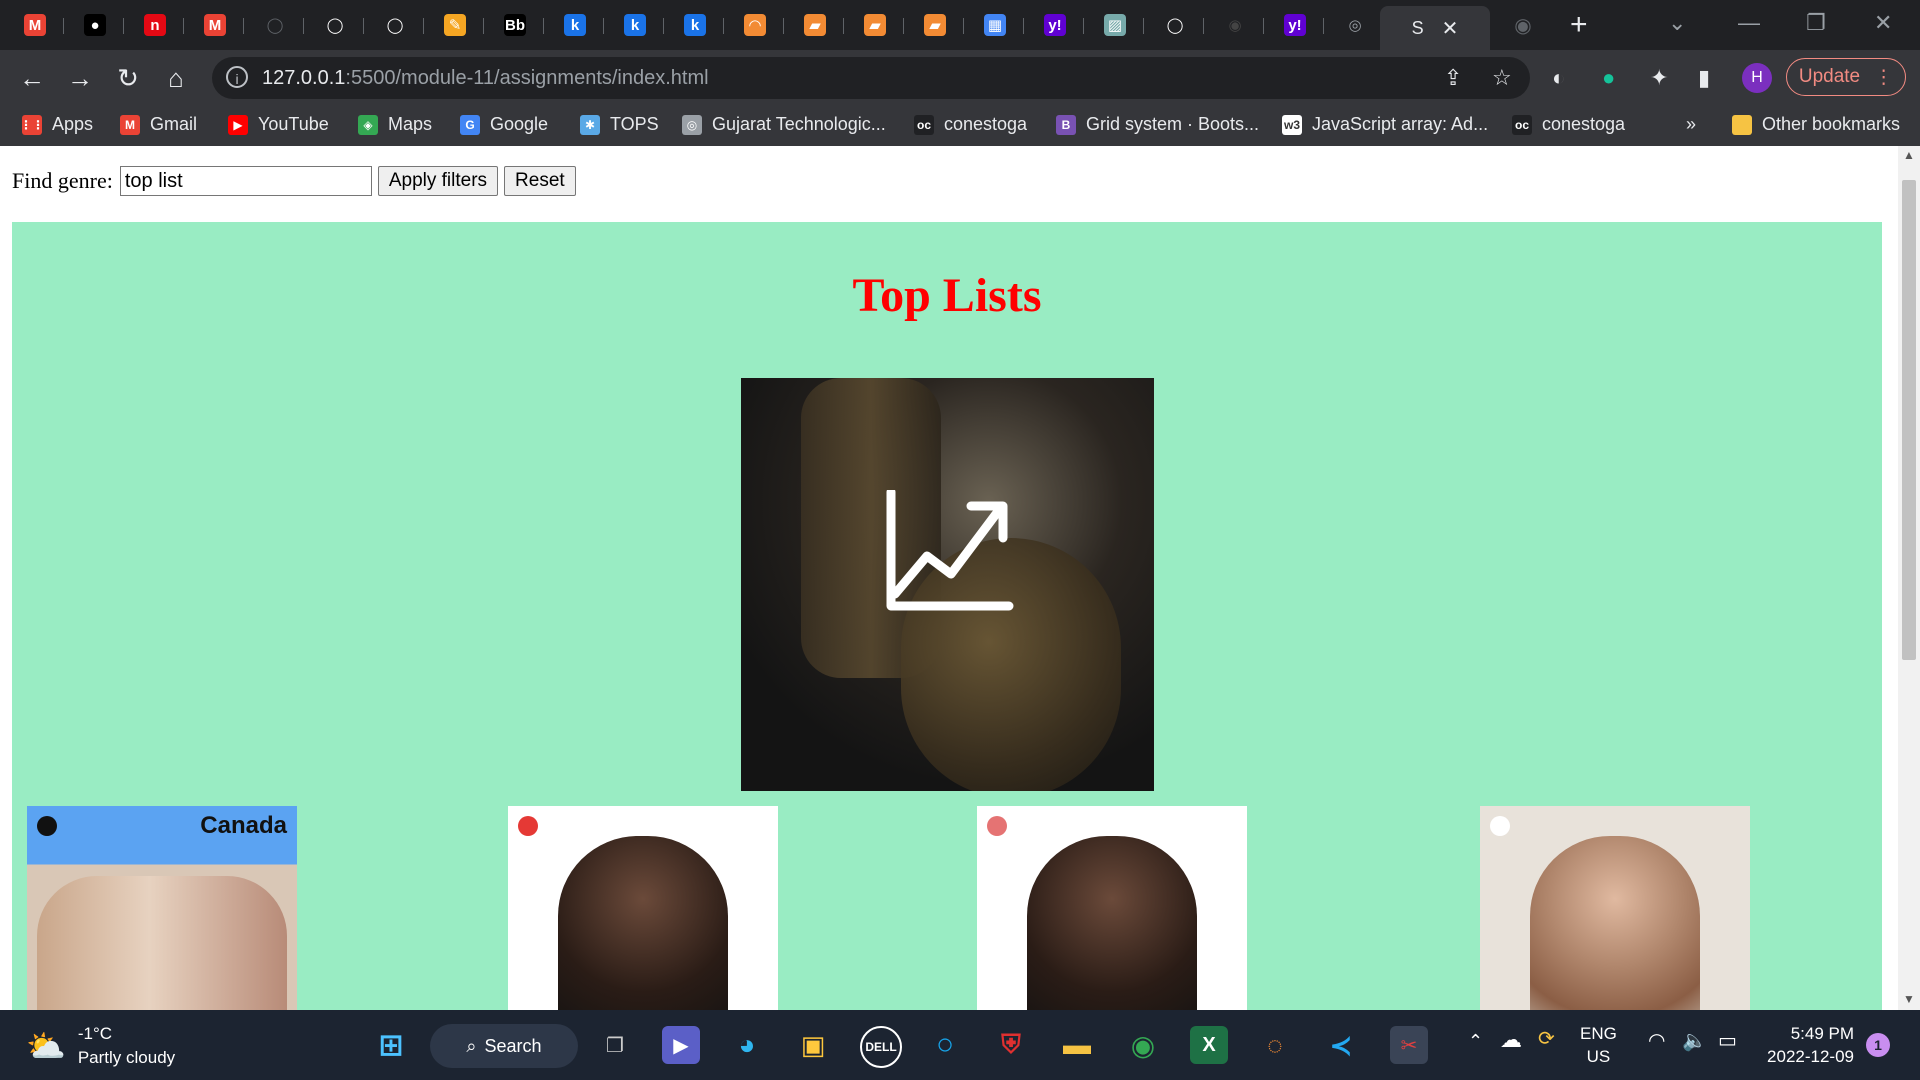  I want to click on browser-tab: ▦, so click(995, 25).